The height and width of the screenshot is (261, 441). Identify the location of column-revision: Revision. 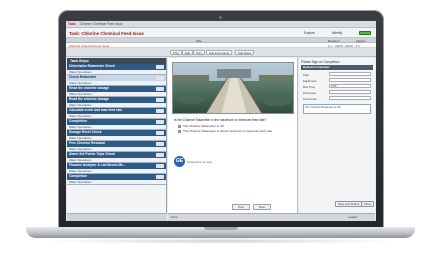
(334, 41).